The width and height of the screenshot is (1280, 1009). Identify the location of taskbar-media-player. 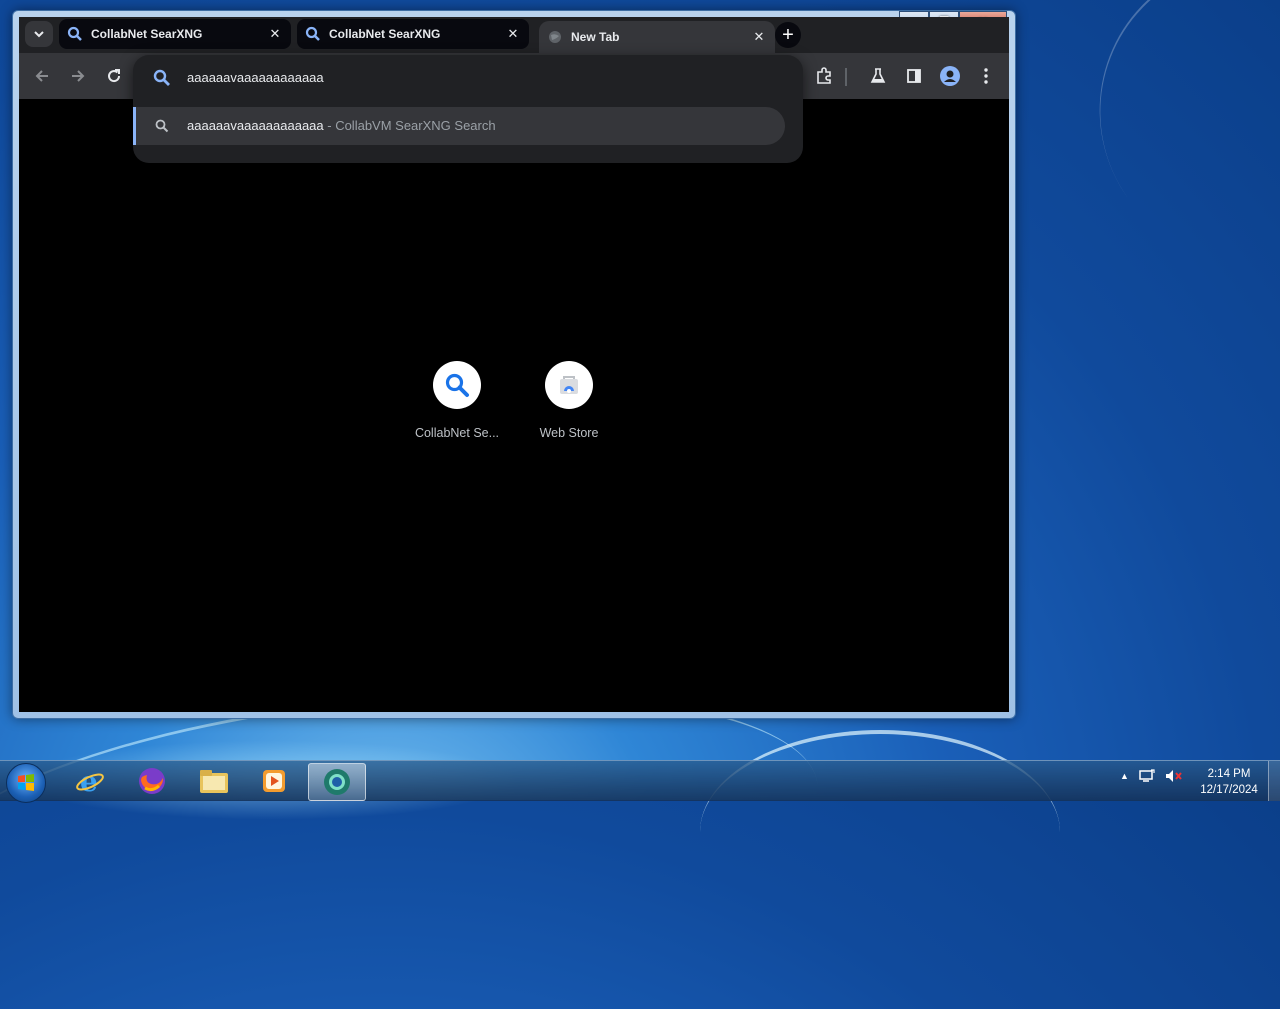
(274, 781).